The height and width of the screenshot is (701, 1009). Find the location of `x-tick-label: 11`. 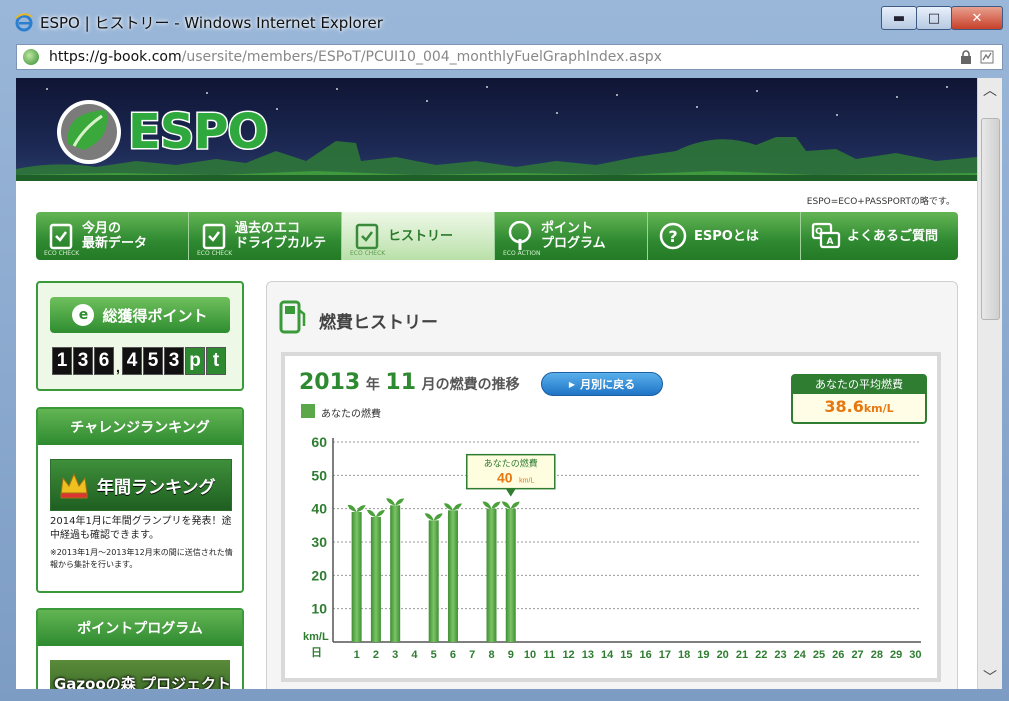

x-tick-label: 11 is located at coordinates (549, 655).